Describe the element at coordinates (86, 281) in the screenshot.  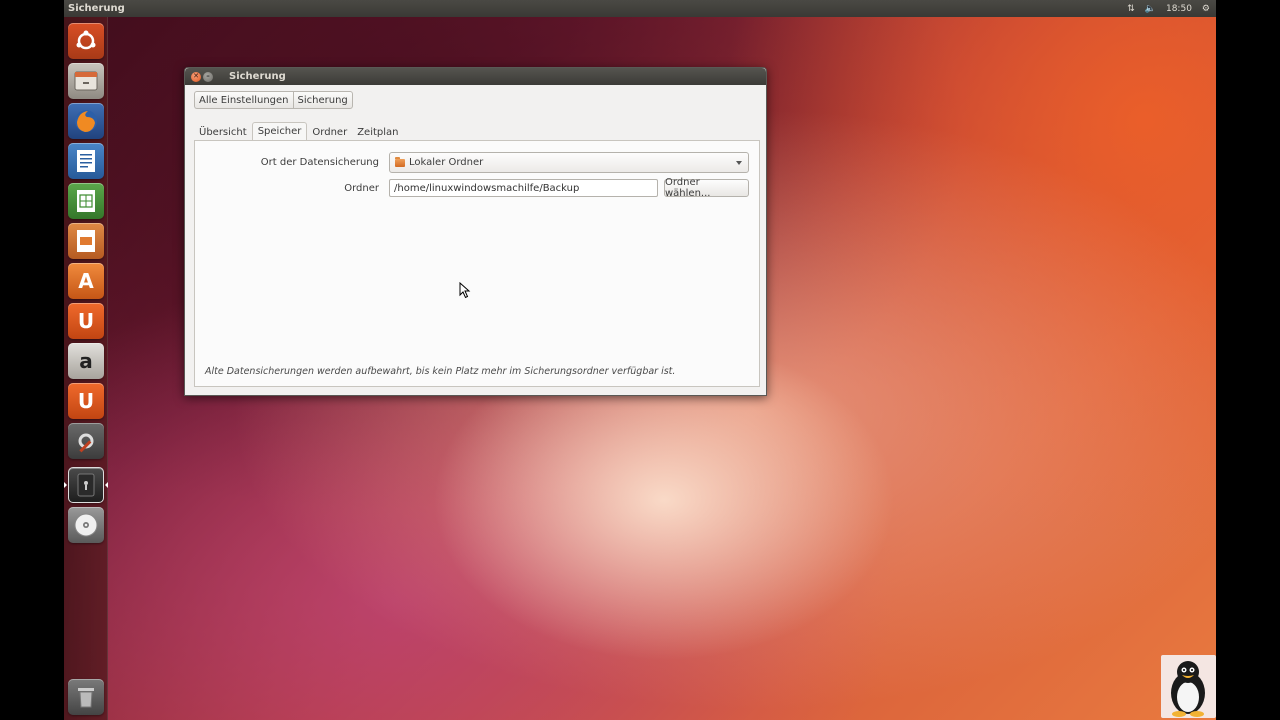
I see `shopping-bag-icon: A` at that location.